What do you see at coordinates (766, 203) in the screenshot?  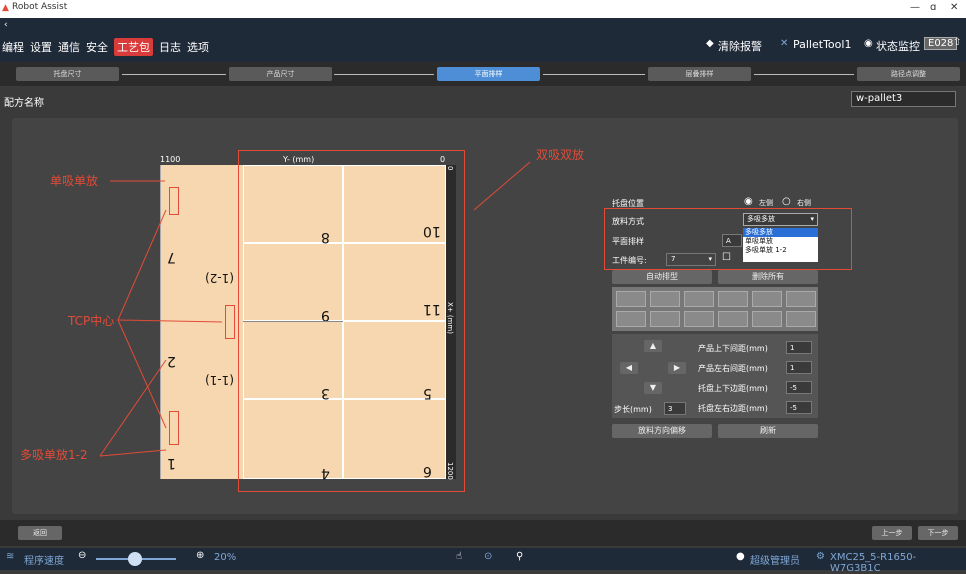 I see `radio-left-label: 左侧` at bounding box center [766, 203].